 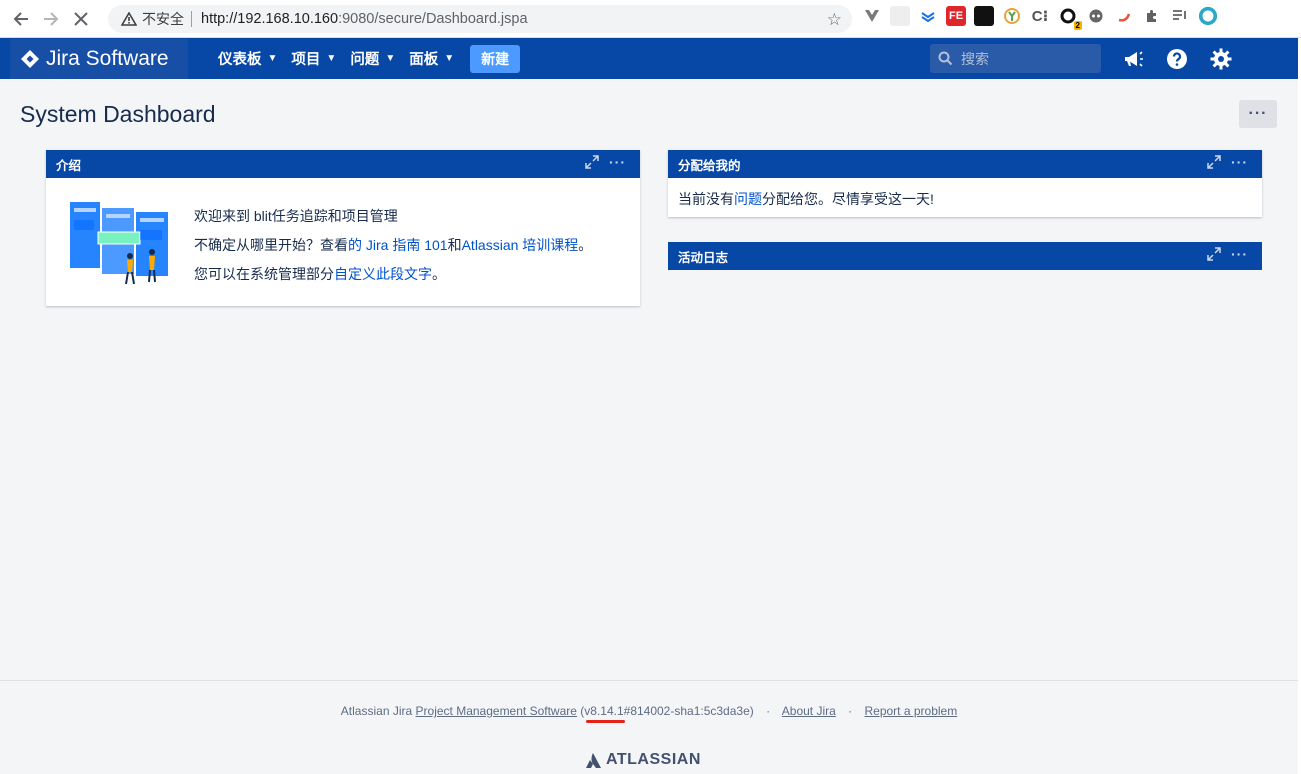 I want to click on intro-gadget-header: 介绍 ···, so click(x=343, y=164).